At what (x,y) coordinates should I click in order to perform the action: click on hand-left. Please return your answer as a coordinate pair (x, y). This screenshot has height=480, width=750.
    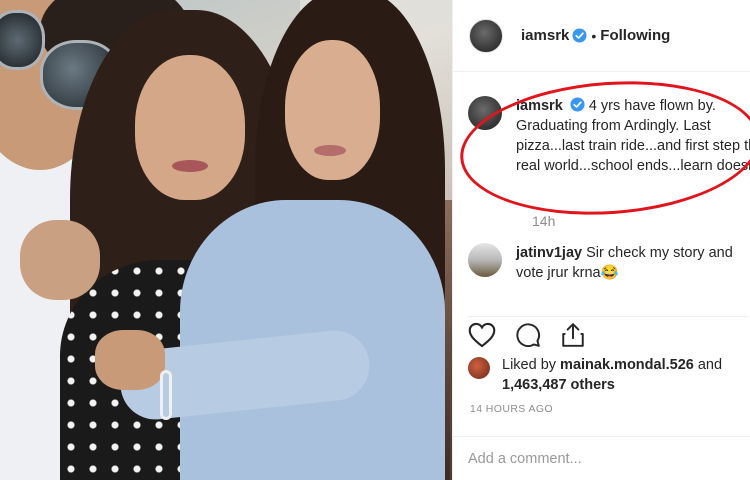
    Looking at the image, I should click on (60, 260).